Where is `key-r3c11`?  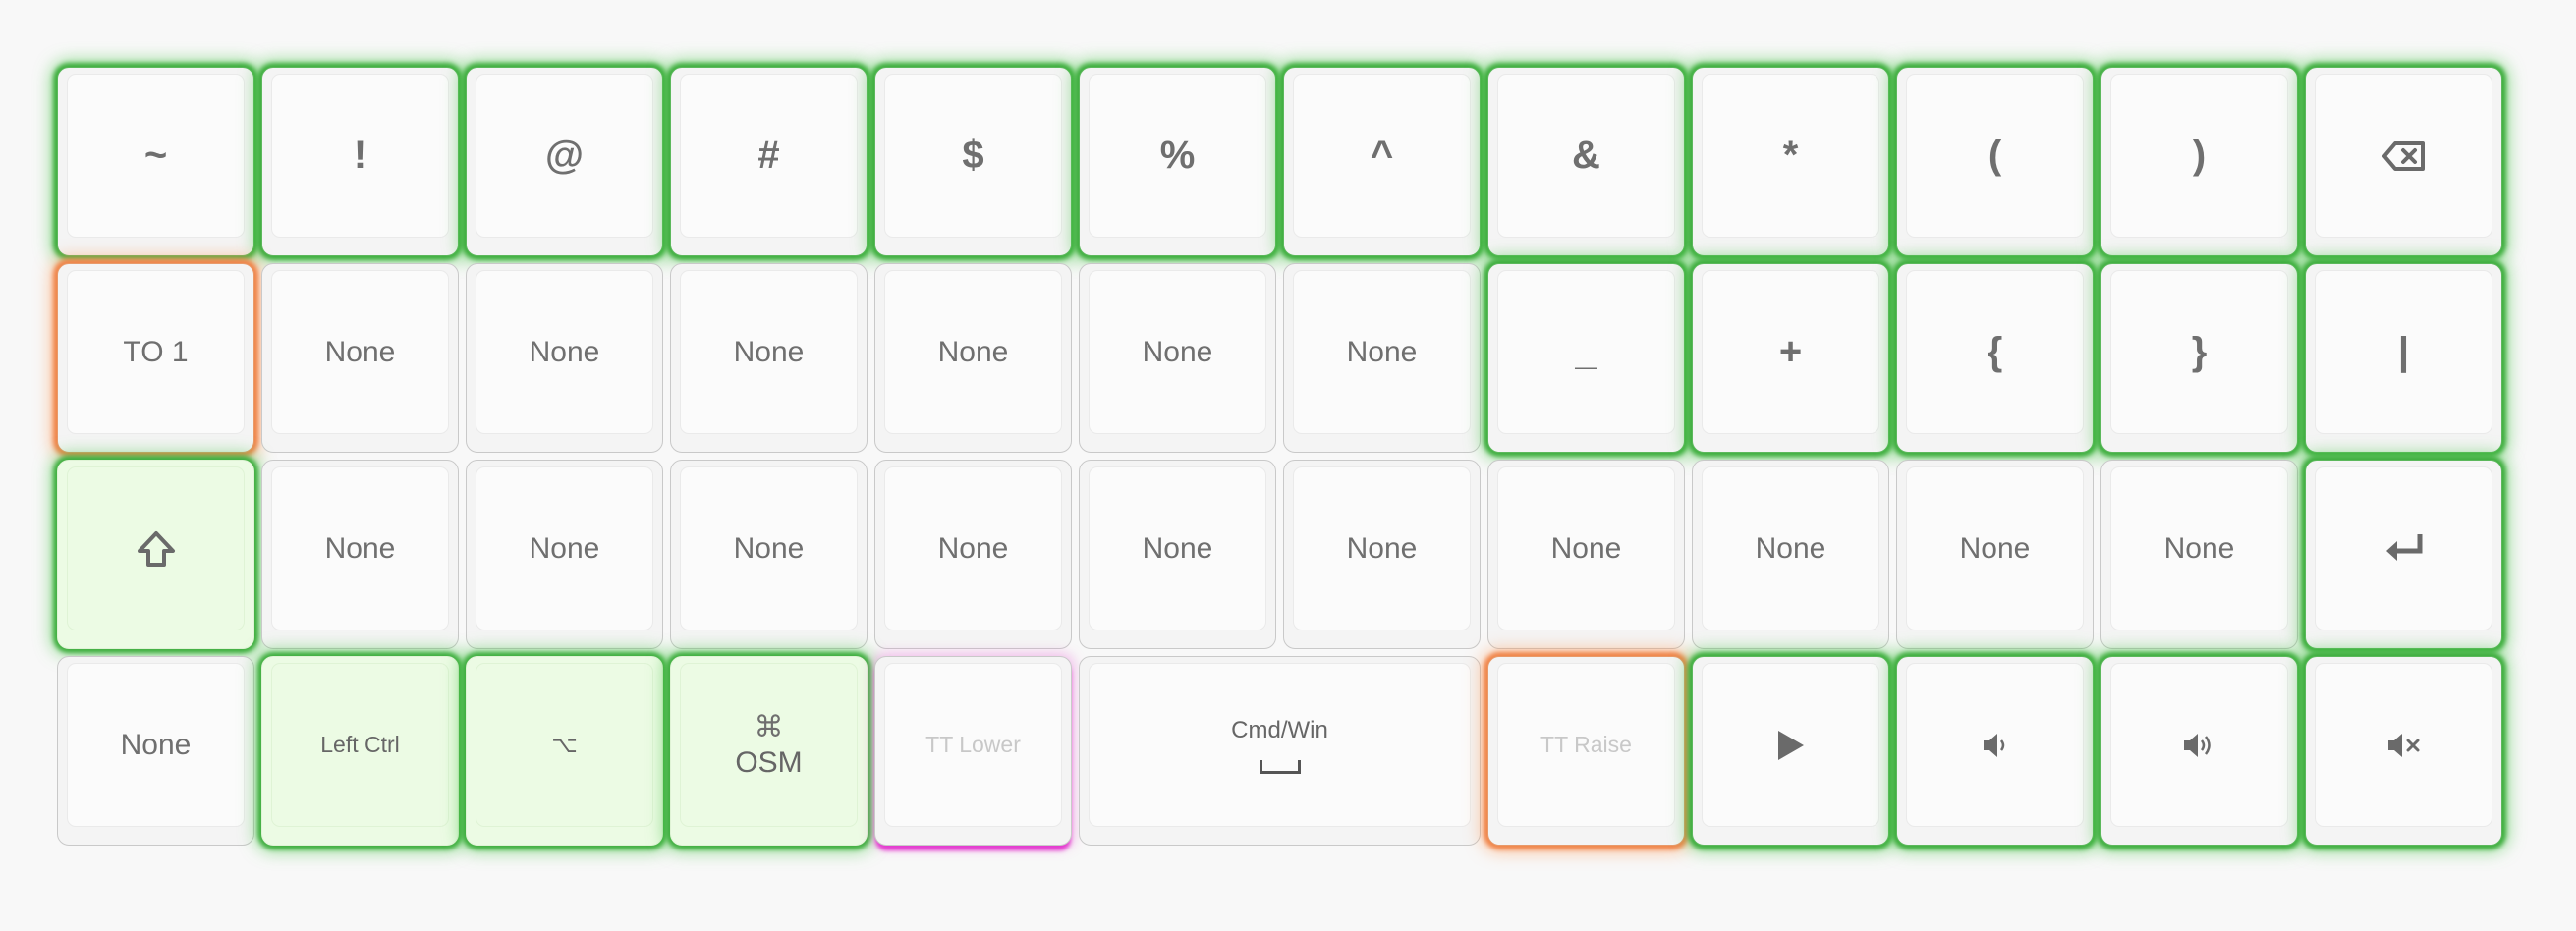
key-r3c11 is located at coordinates (2403, 751).